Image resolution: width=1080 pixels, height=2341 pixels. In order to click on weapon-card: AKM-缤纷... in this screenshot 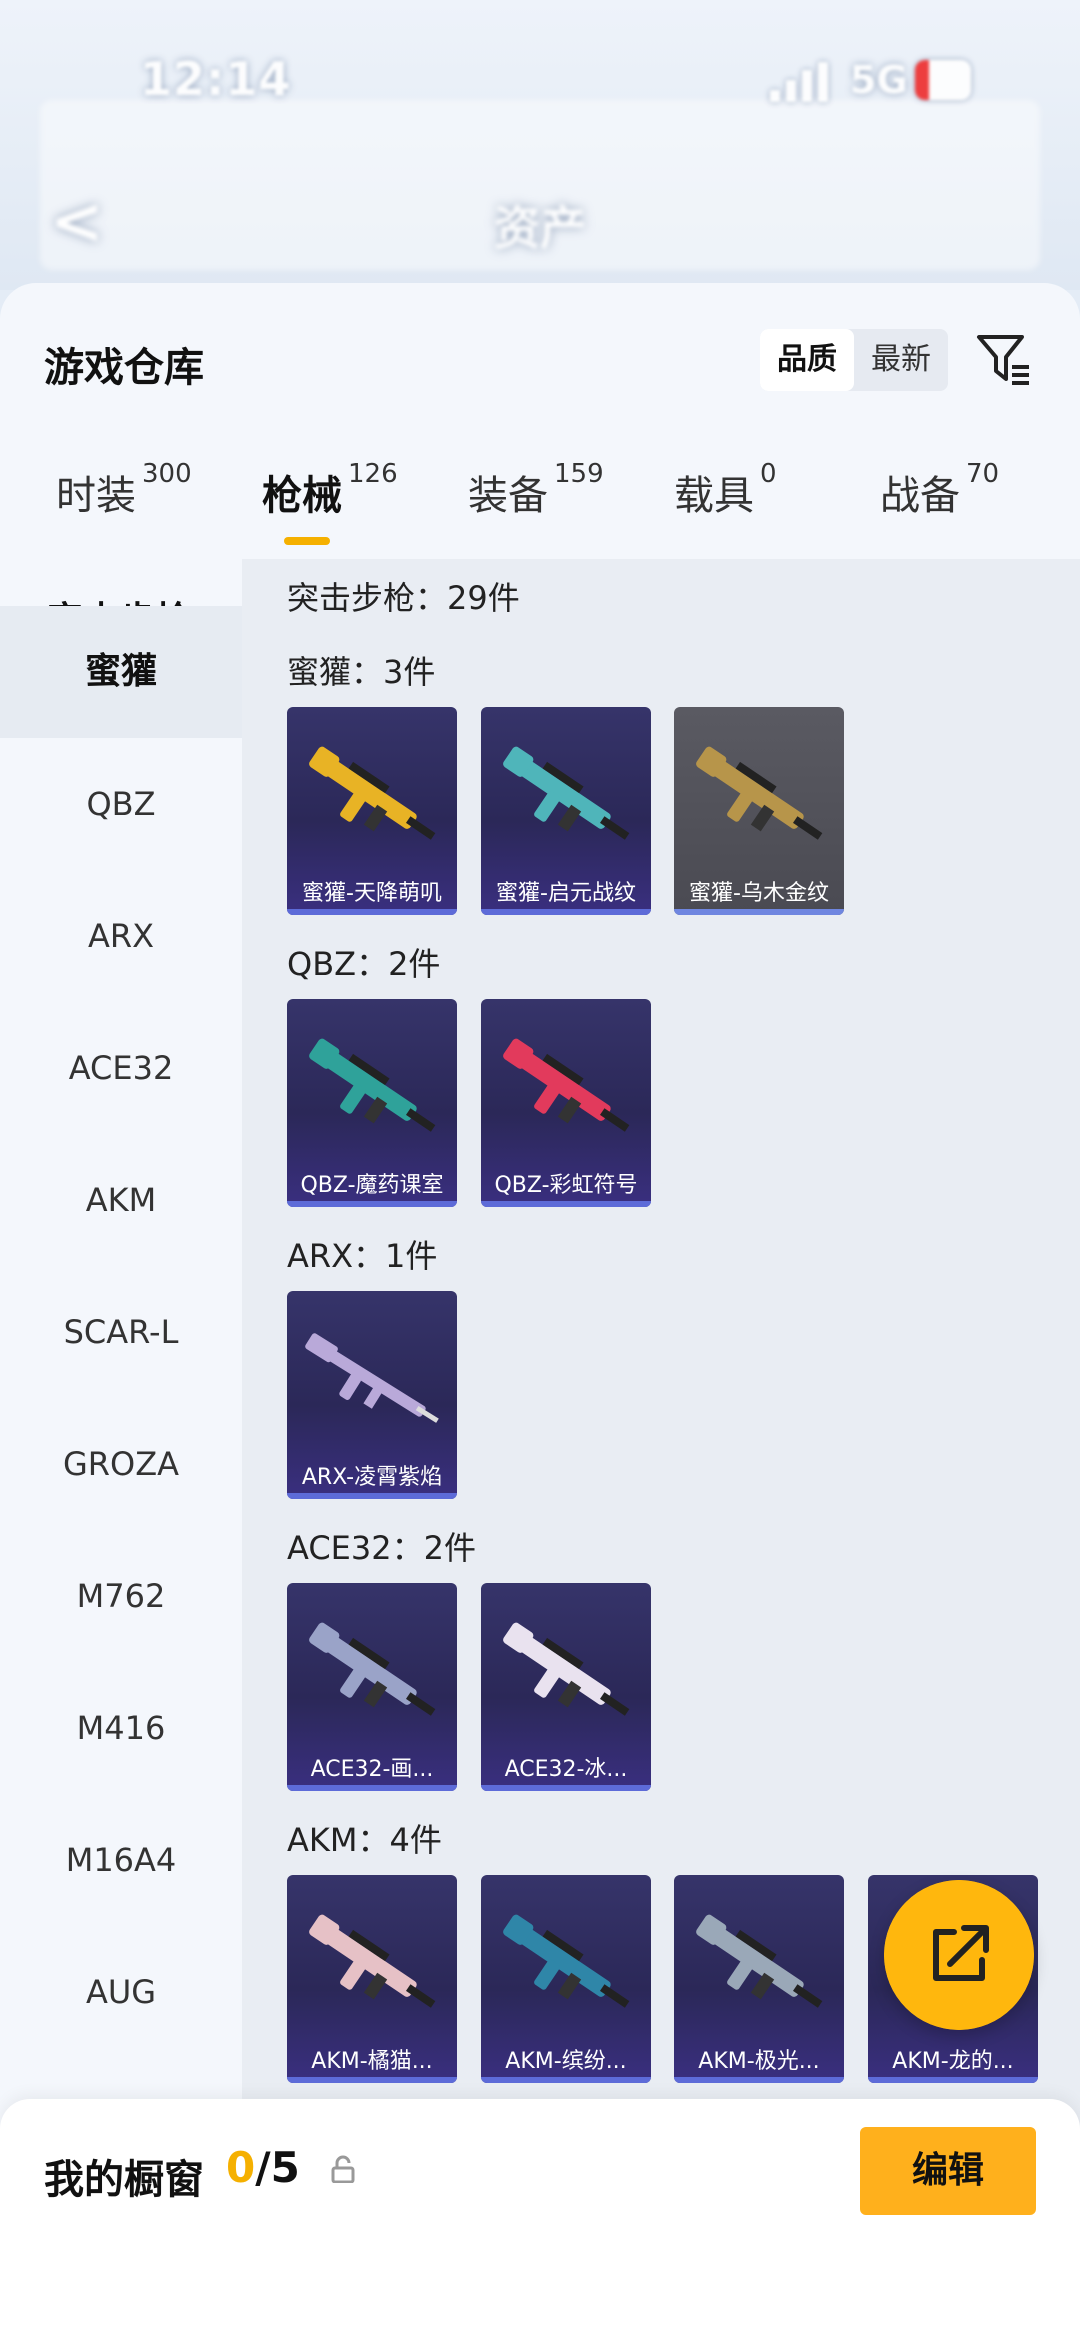, I will do `click(566, 1979)`.